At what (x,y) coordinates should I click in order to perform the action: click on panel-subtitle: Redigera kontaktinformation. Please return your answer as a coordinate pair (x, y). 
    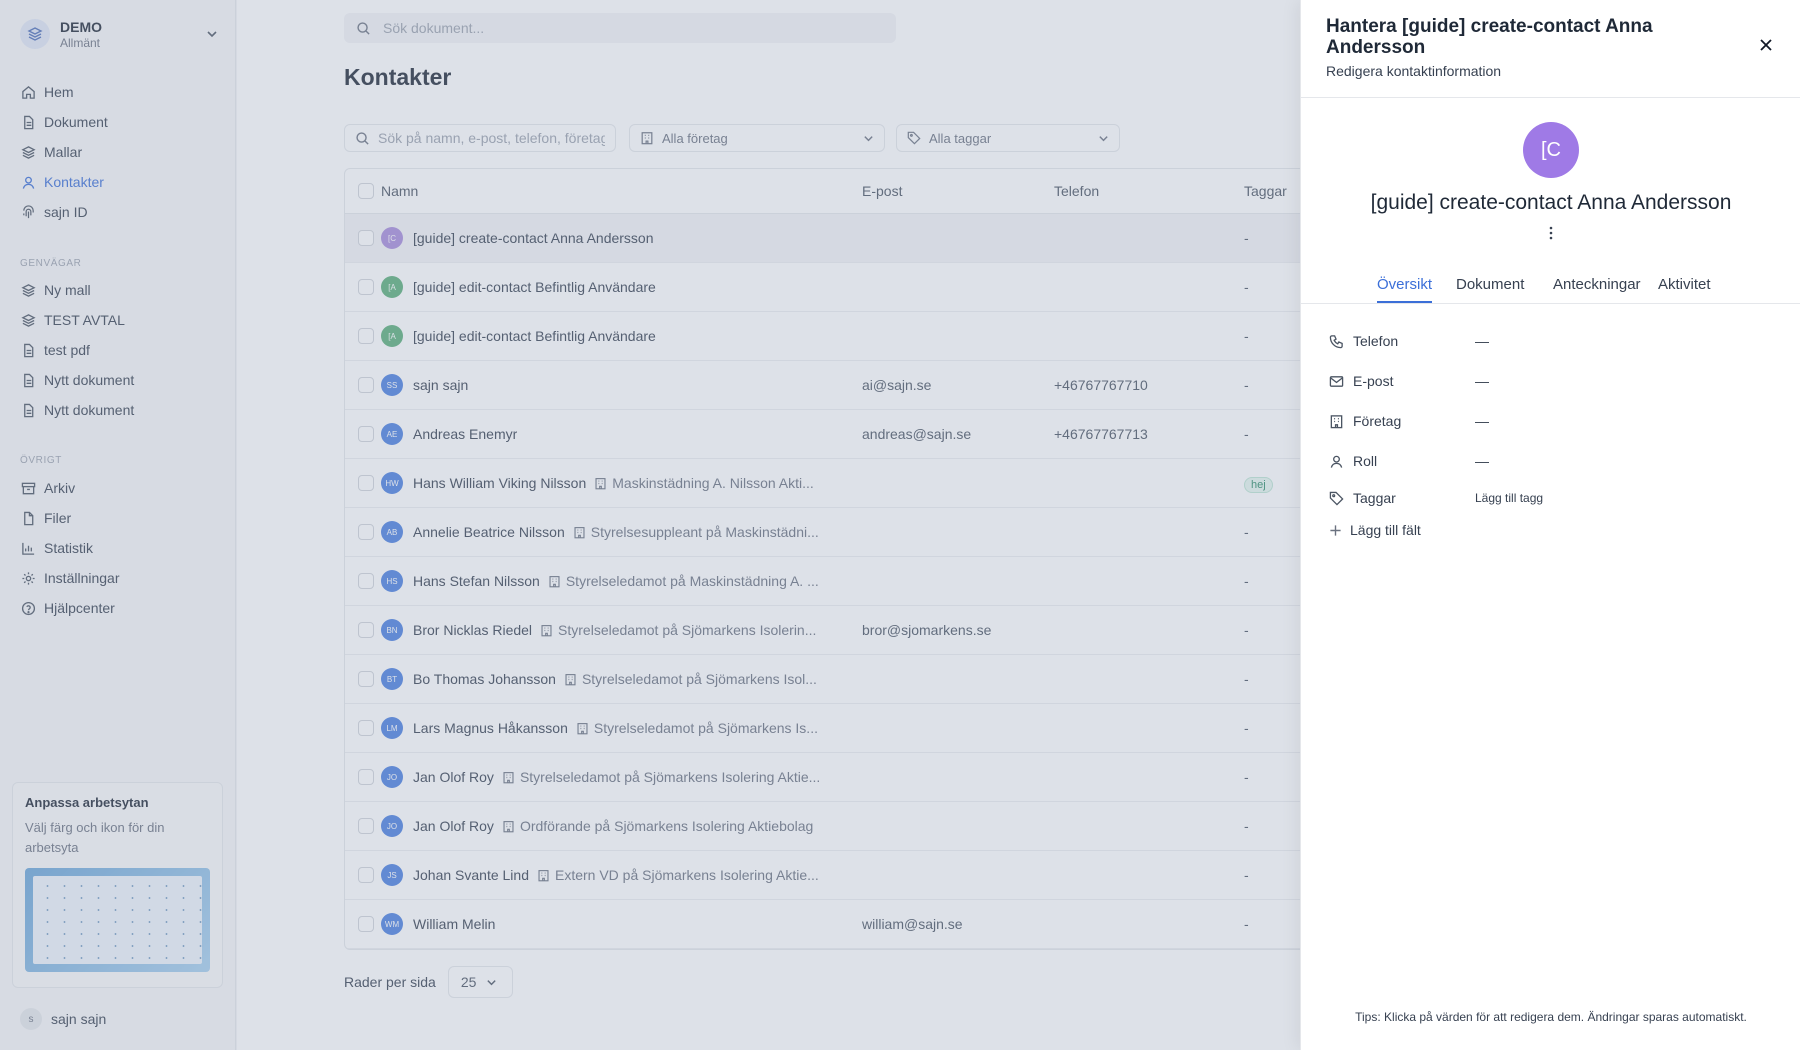
    Looking at the image, I should click on (1414, 71).